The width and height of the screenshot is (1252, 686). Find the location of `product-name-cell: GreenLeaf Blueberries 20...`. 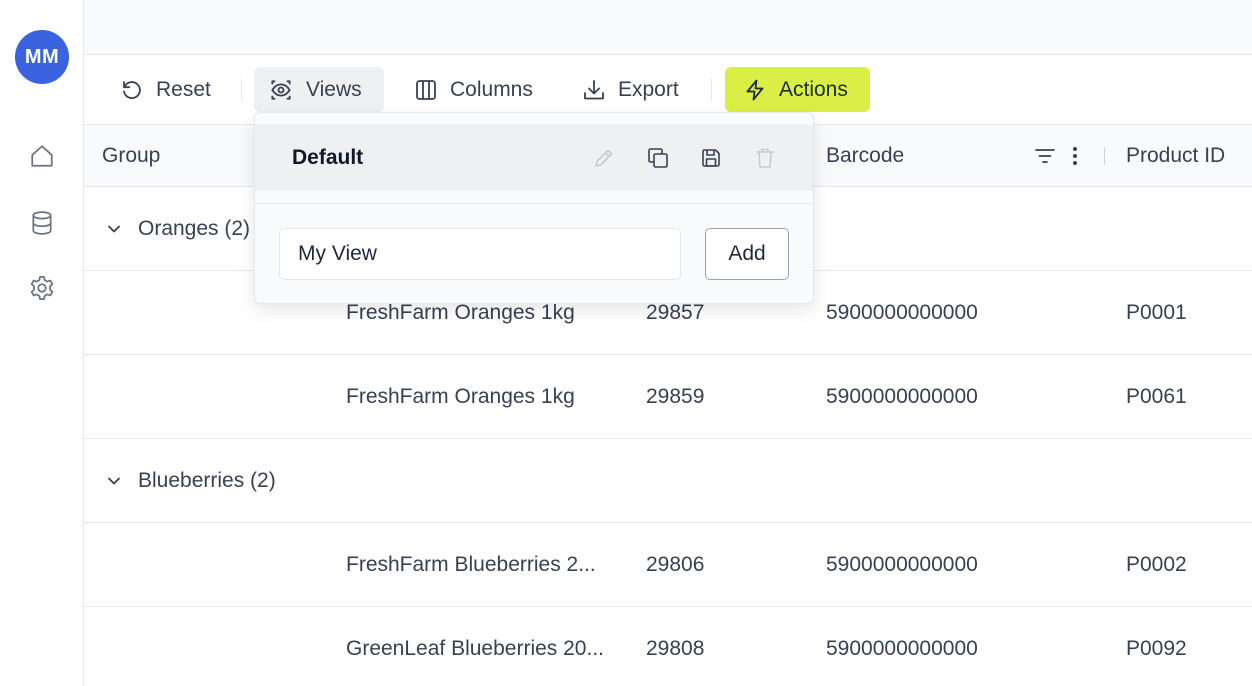

product-name-cell: GreenLeaf Blueberries 20... is located at coordinates (475, 648).